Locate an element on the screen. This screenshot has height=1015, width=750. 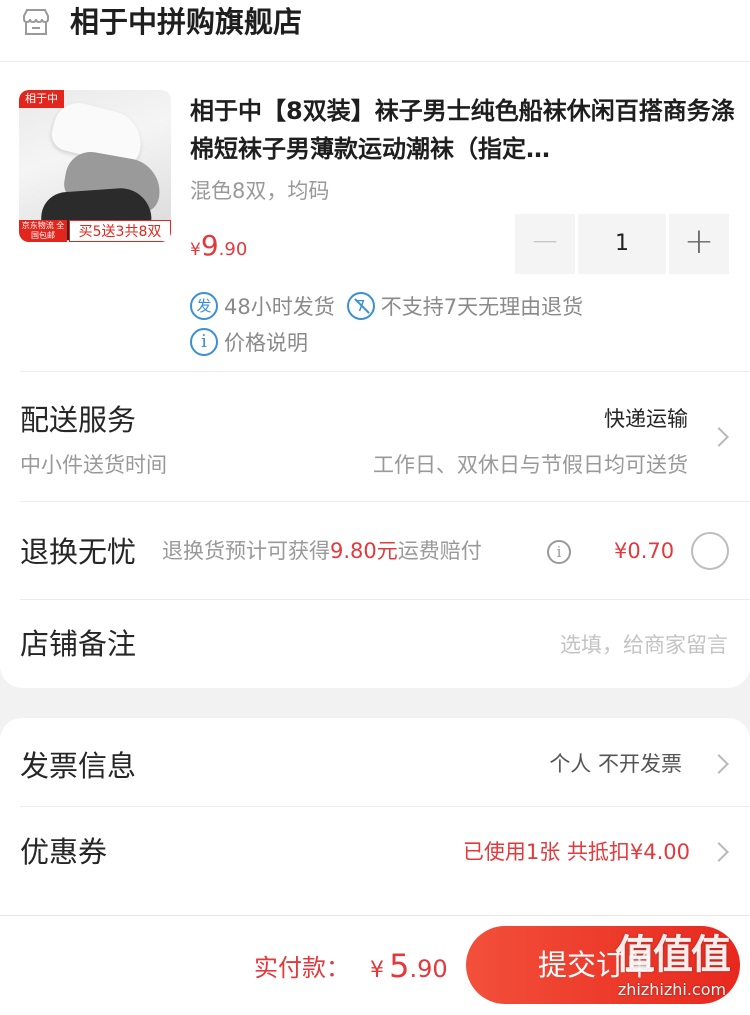
badge-48h-shipping: 发 48小时发货 is located at coordinates (262, 306).